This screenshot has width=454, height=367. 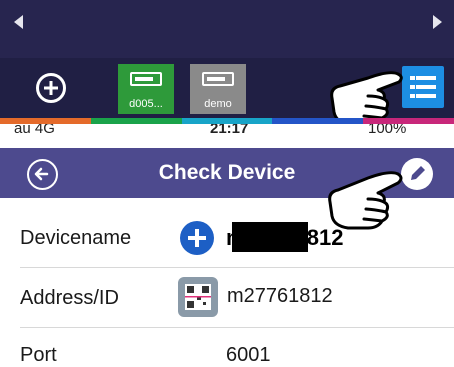 What do you see at coordinates (387, 130) in the screenshot?
I see `battery-text: 100%` at bounding box center [387, 130].